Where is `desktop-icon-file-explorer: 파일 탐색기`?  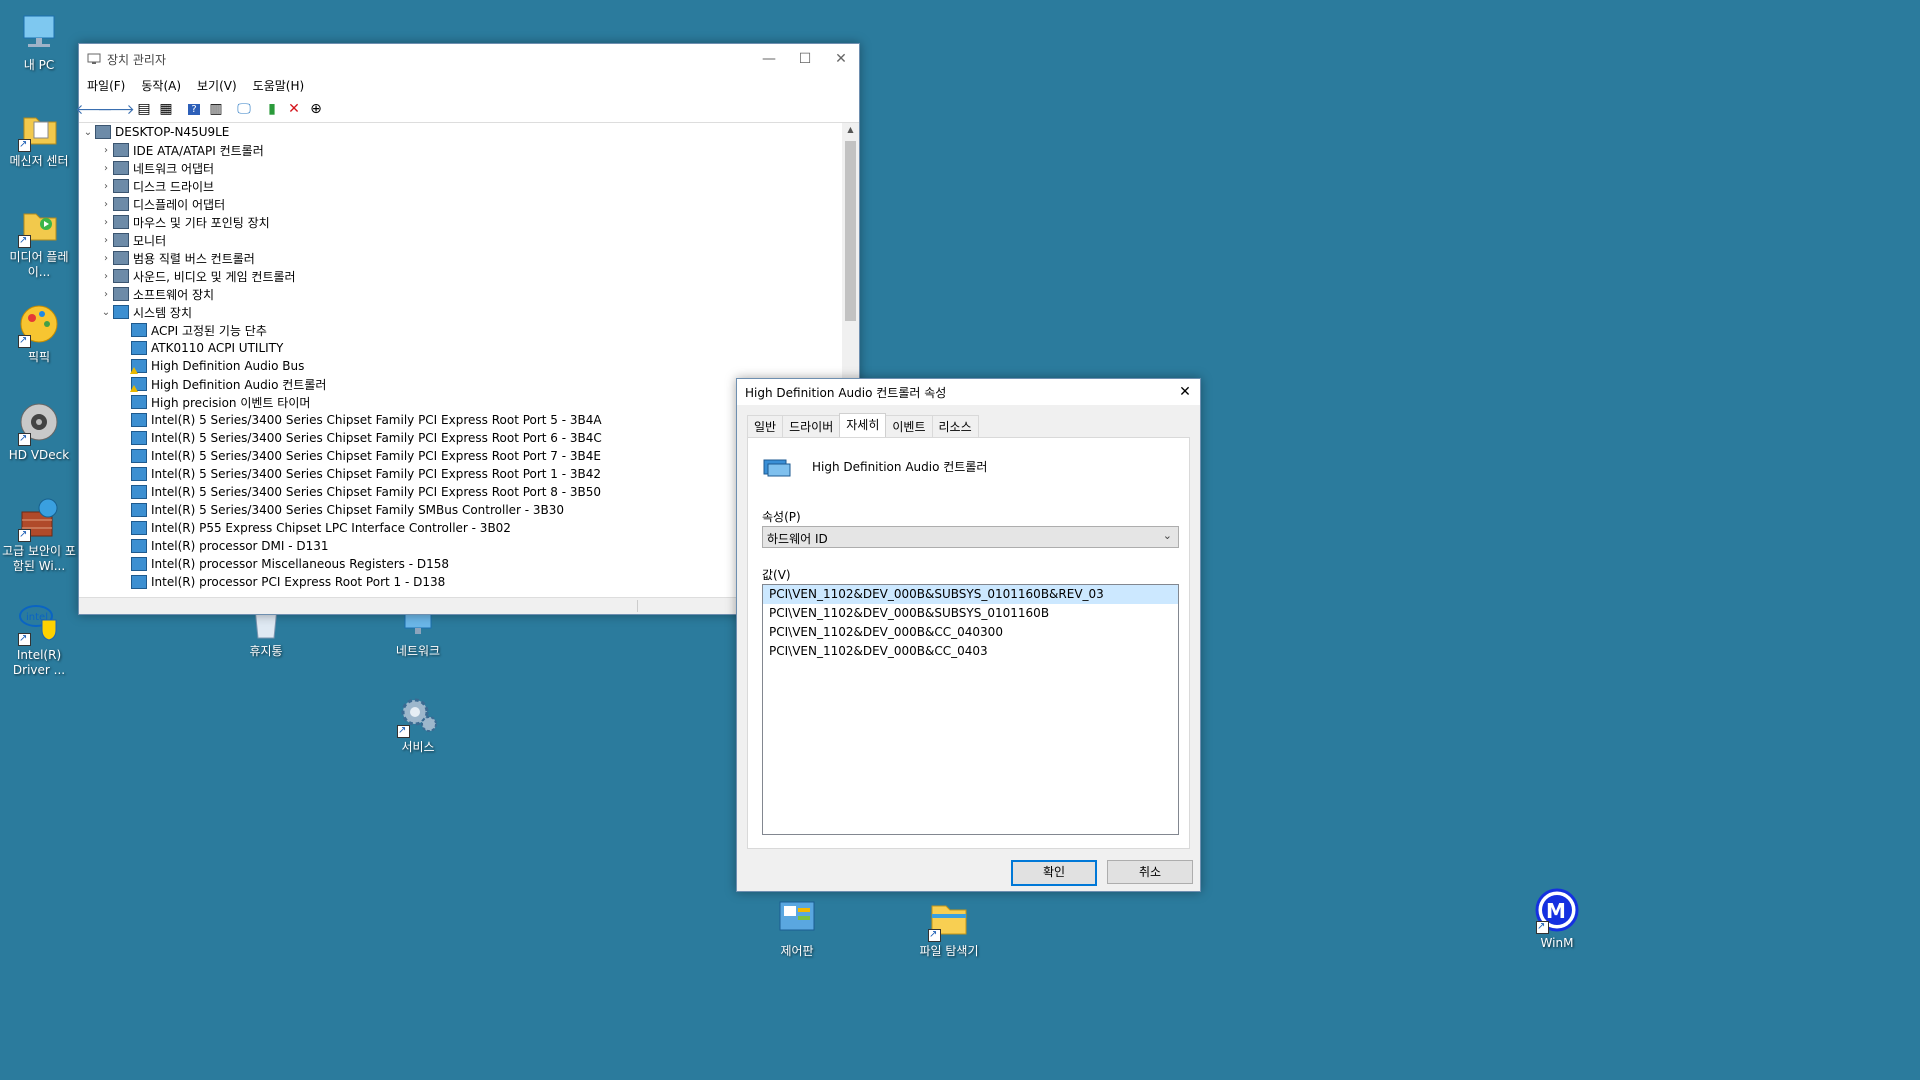
desktop-icon-file-explorer: 파일 탐색기 is located at coordinates (949, 927).